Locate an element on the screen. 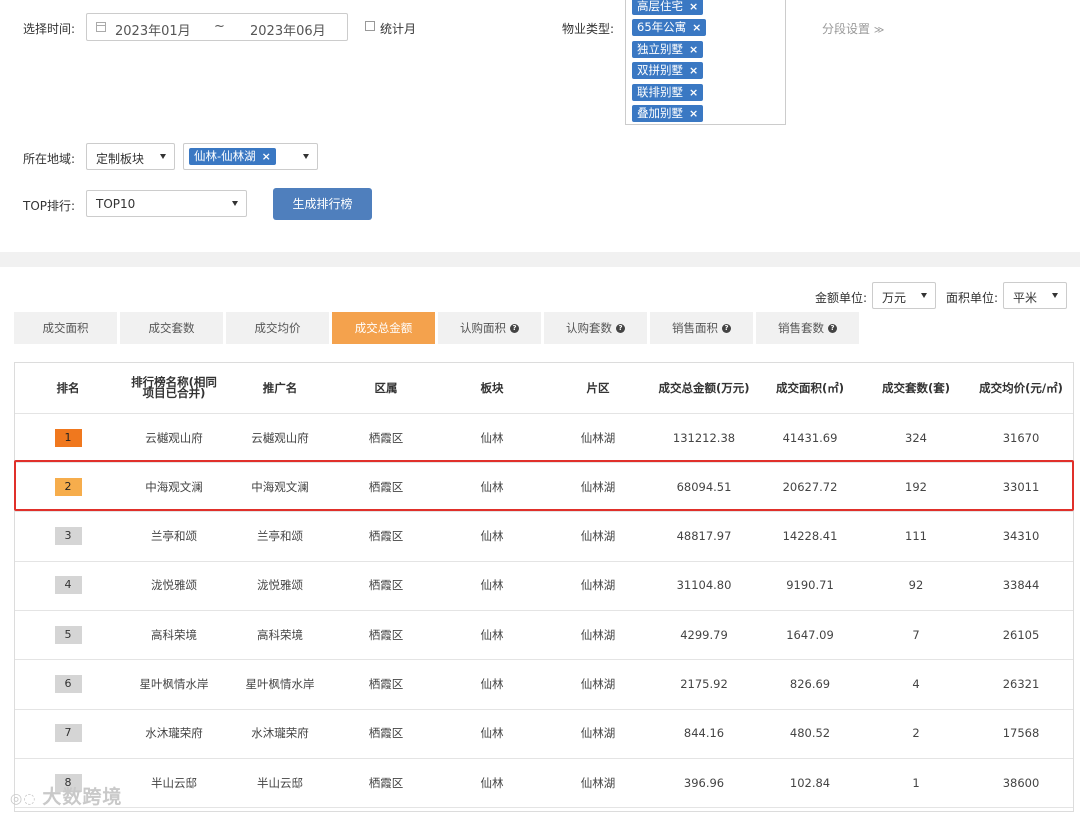  area-unit-select: 平米 is located at coordinates (1035, 295).